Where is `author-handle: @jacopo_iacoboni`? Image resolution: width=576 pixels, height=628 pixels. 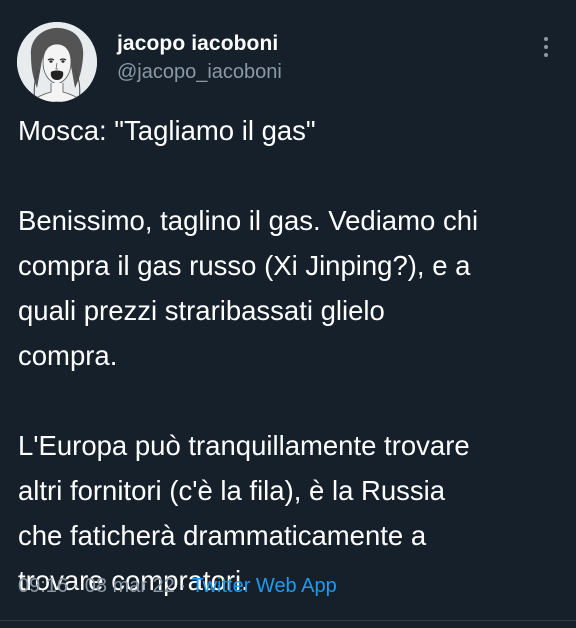
author-handle: @jacopo_iacoboni is located at coordinates (199, 72).